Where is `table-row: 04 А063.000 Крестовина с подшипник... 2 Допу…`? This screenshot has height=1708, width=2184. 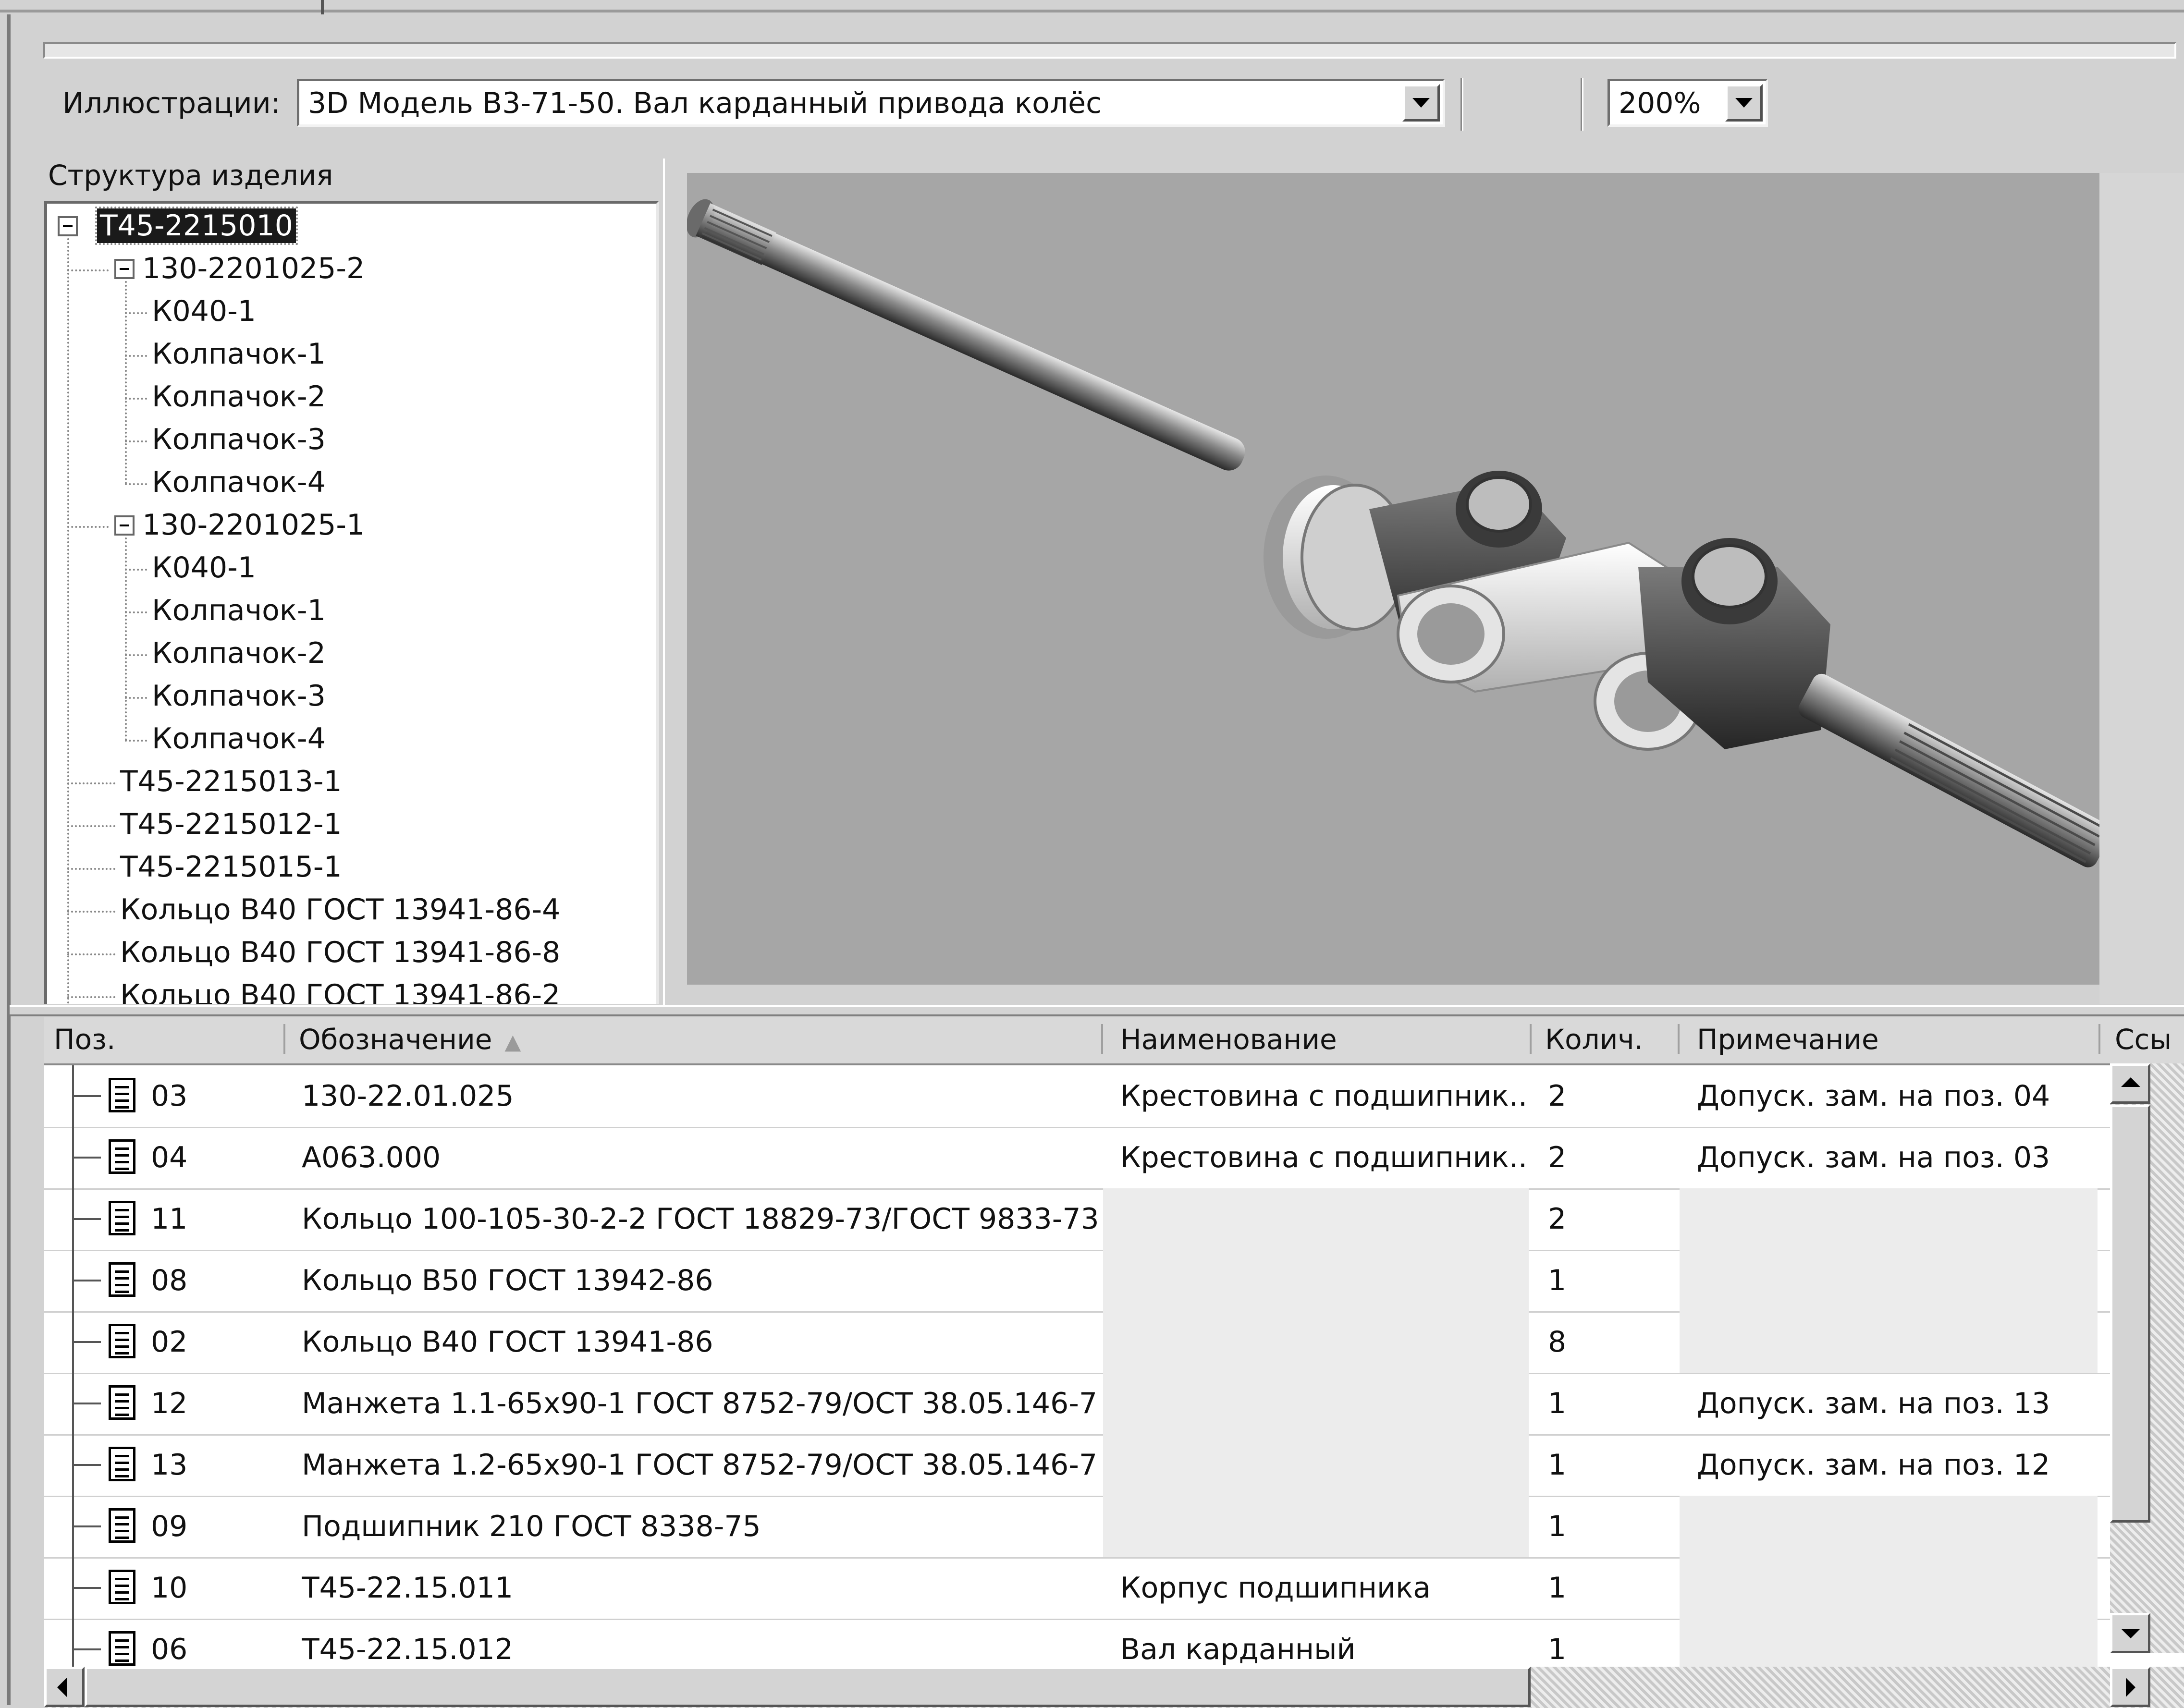 table-row: 04 А063.000 Крестовина с подшипник... 2 Допу… is located at coordinates (1077, 1158).